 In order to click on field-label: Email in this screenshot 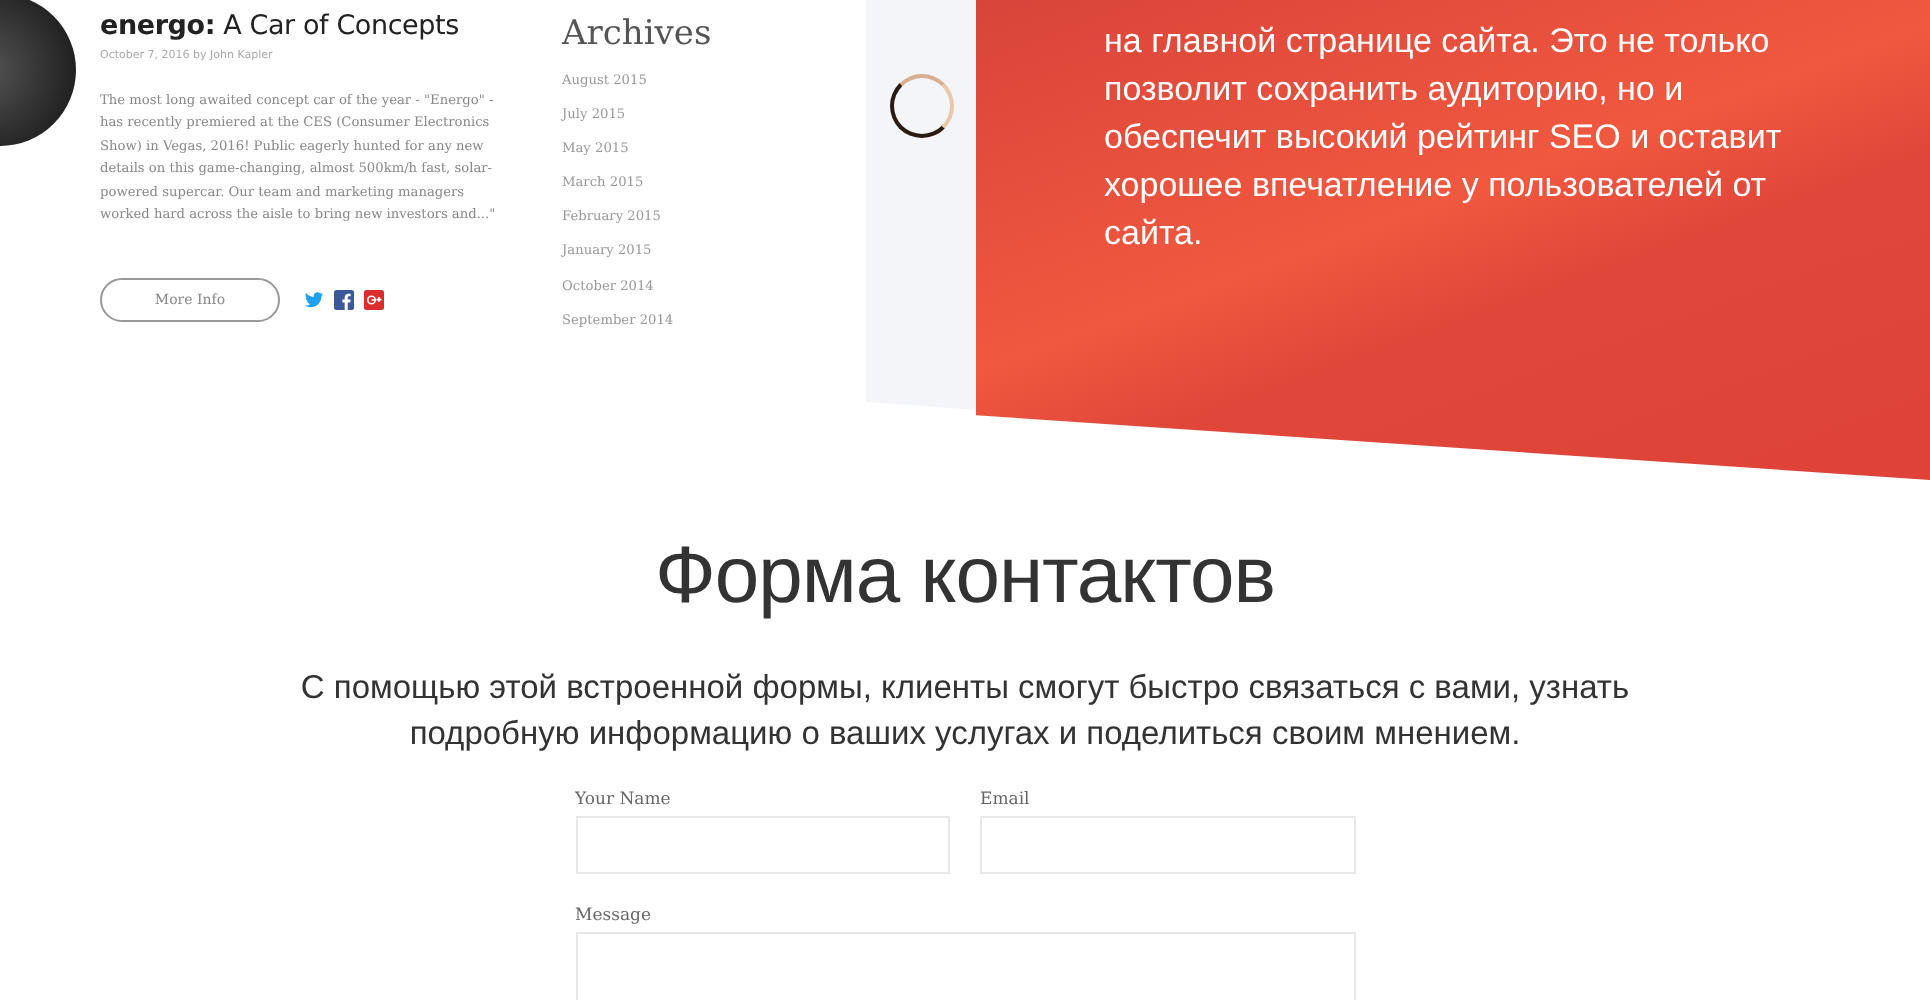, I will do `click(1005, 800)`.